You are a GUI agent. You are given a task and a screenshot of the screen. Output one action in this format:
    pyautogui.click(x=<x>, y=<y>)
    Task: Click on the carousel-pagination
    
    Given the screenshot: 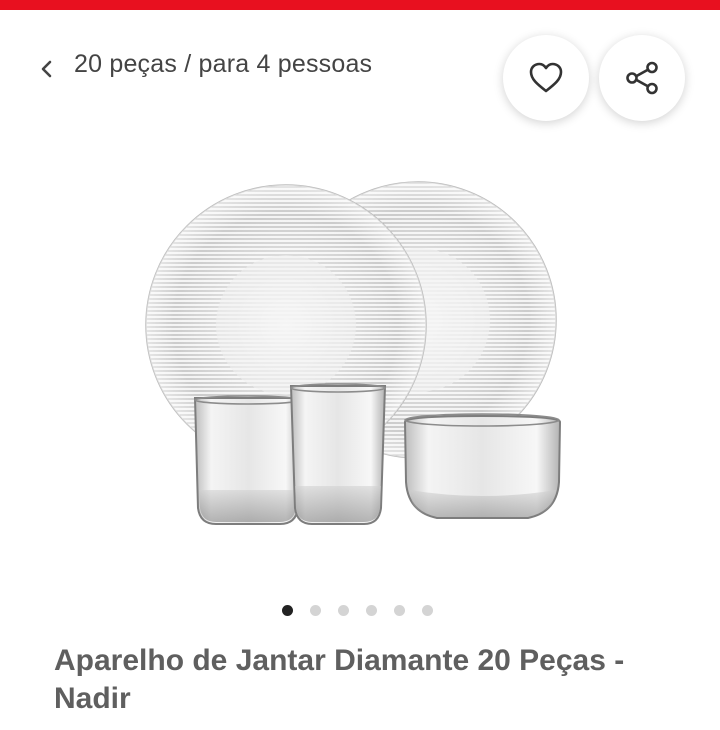 What is the action you would take?
    pyautogui.click(x=360, y=610)
    